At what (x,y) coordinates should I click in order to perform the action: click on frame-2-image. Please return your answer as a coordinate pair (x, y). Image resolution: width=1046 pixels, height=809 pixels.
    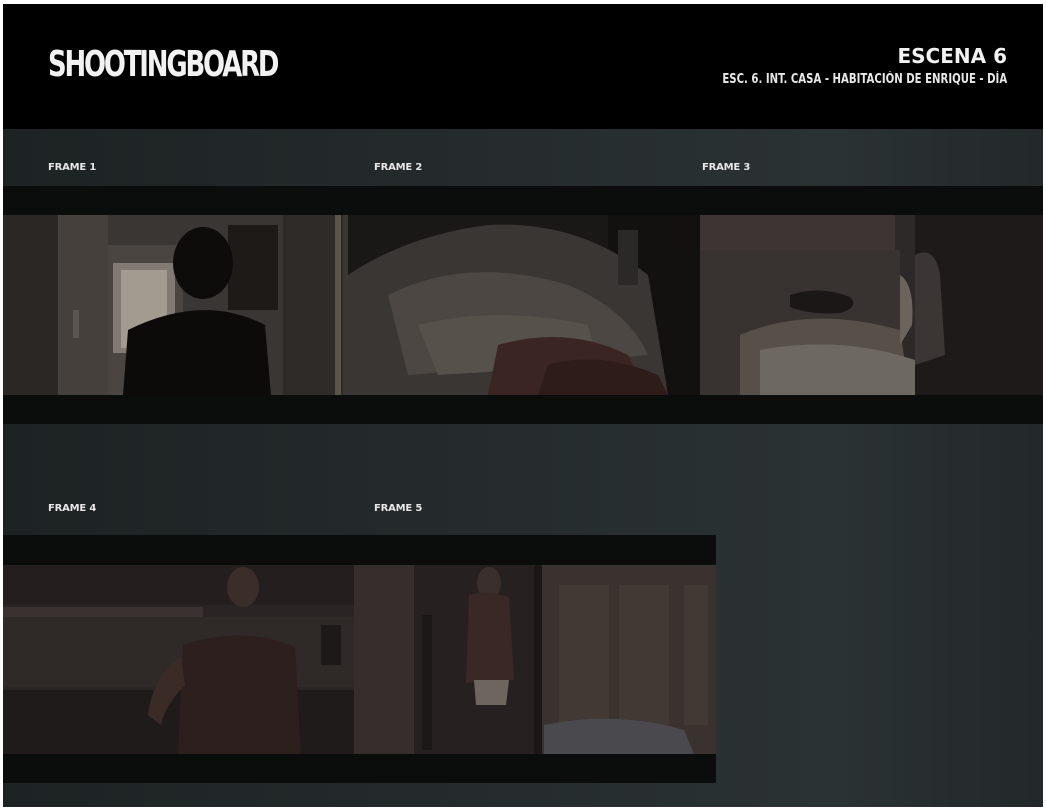
    Looking at the image, I should click on (524, 305).